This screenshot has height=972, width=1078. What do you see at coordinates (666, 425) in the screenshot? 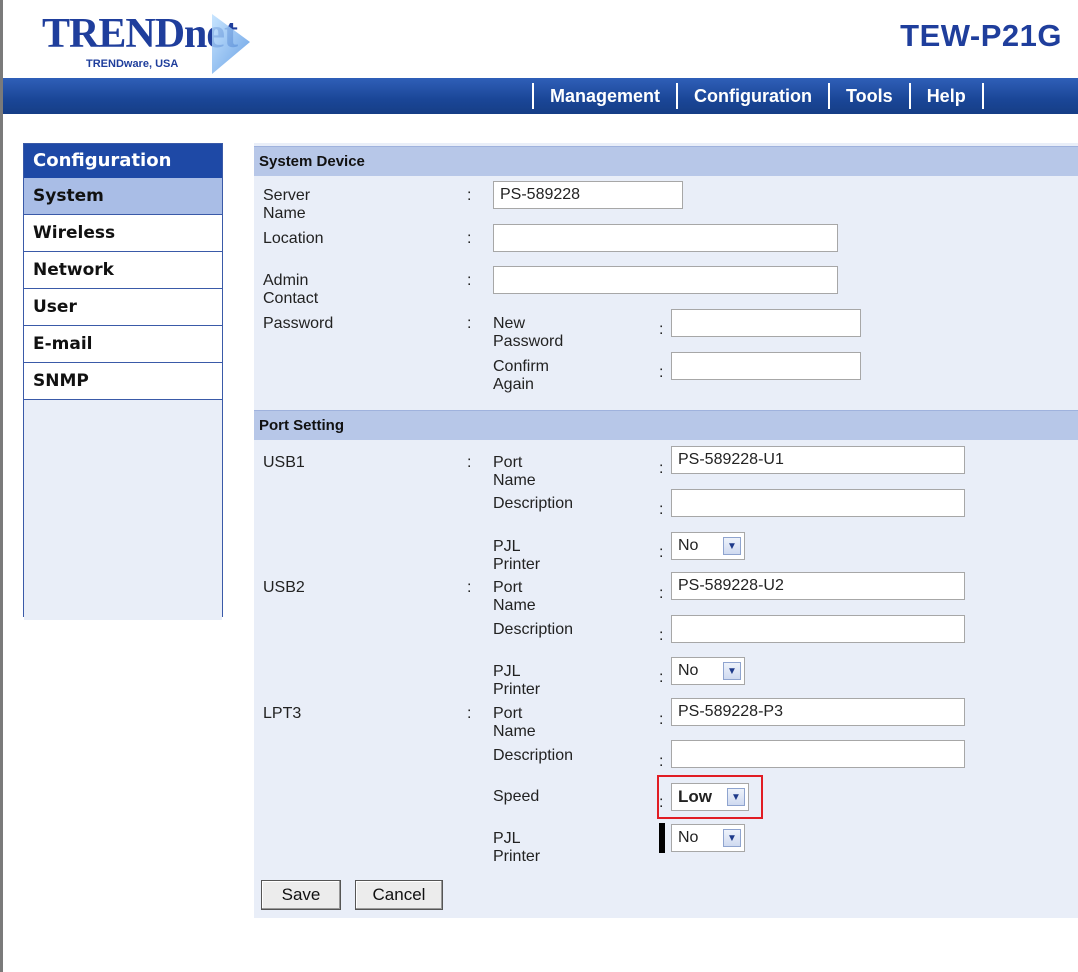
I see `section-port-setting: Port Setting` at bounding box center [666, 425].